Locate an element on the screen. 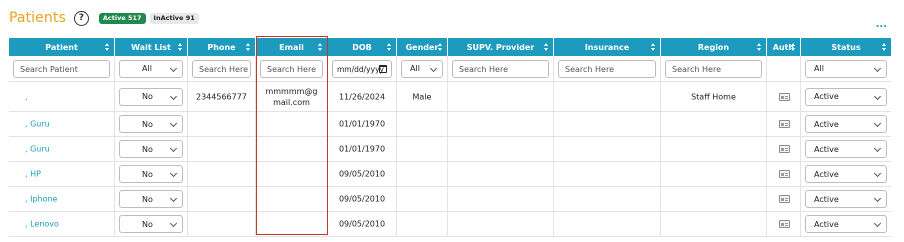 The image size is (904, 242). phone-cell is located at coordinates (222, 199).